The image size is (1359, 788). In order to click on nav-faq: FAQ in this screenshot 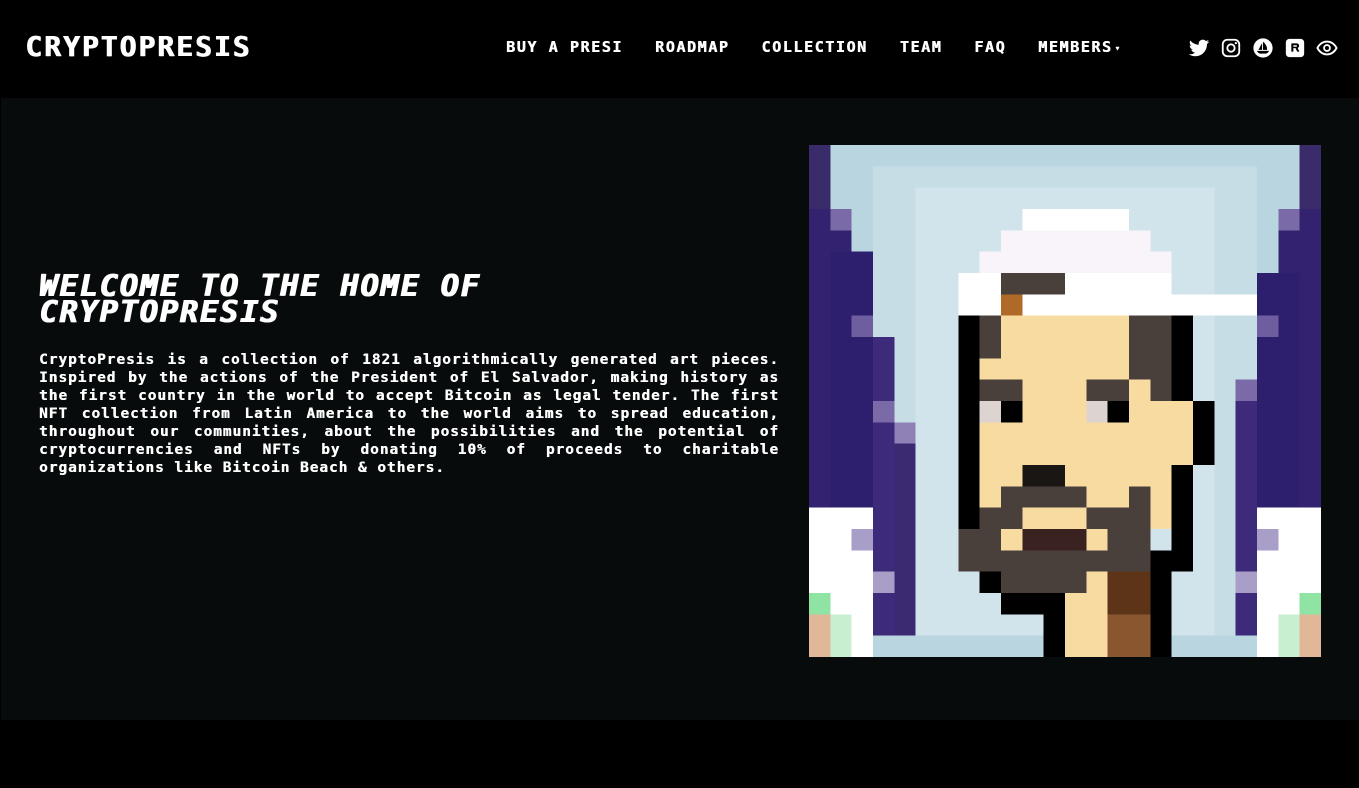, I will do `click(990, 47)`.